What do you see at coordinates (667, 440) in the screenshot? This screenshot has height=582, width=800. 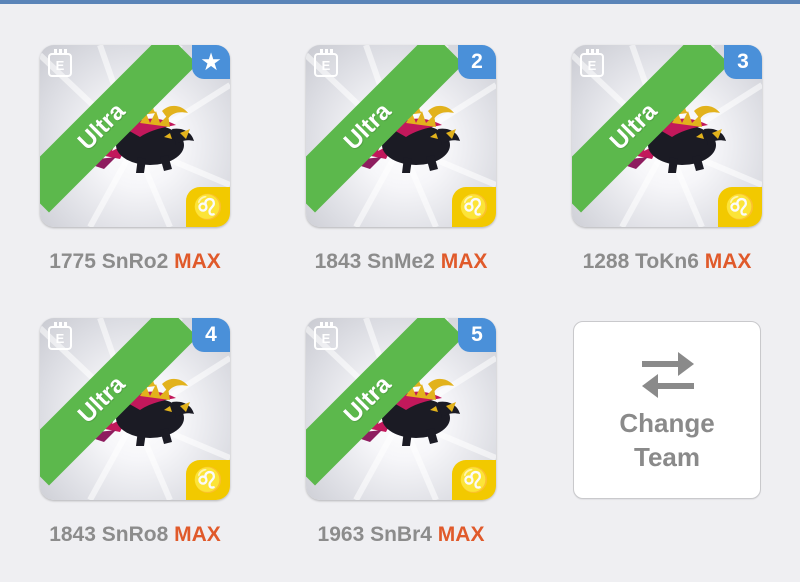 I see `change-team-label: Change Team` at bounding box center [667, 440].